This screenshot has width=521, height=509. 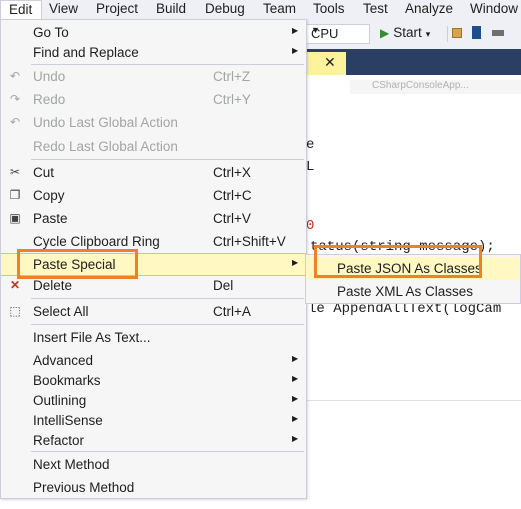 What do you see at coordinates (51, 32) in the screenshot?
I see `menu-item-label: Go To` at bounding box center [51, 32].